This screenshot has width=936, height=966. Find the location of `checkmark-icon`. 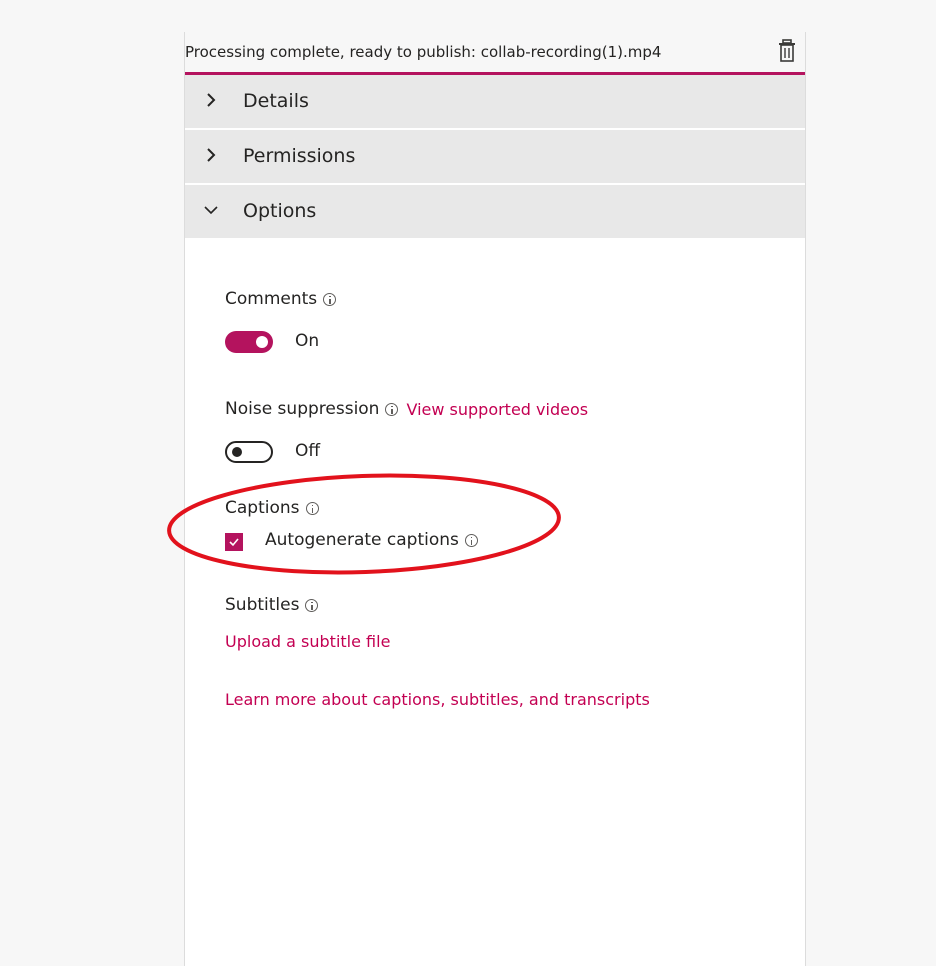

checkmark-icon is located at coordinates (234, 542).